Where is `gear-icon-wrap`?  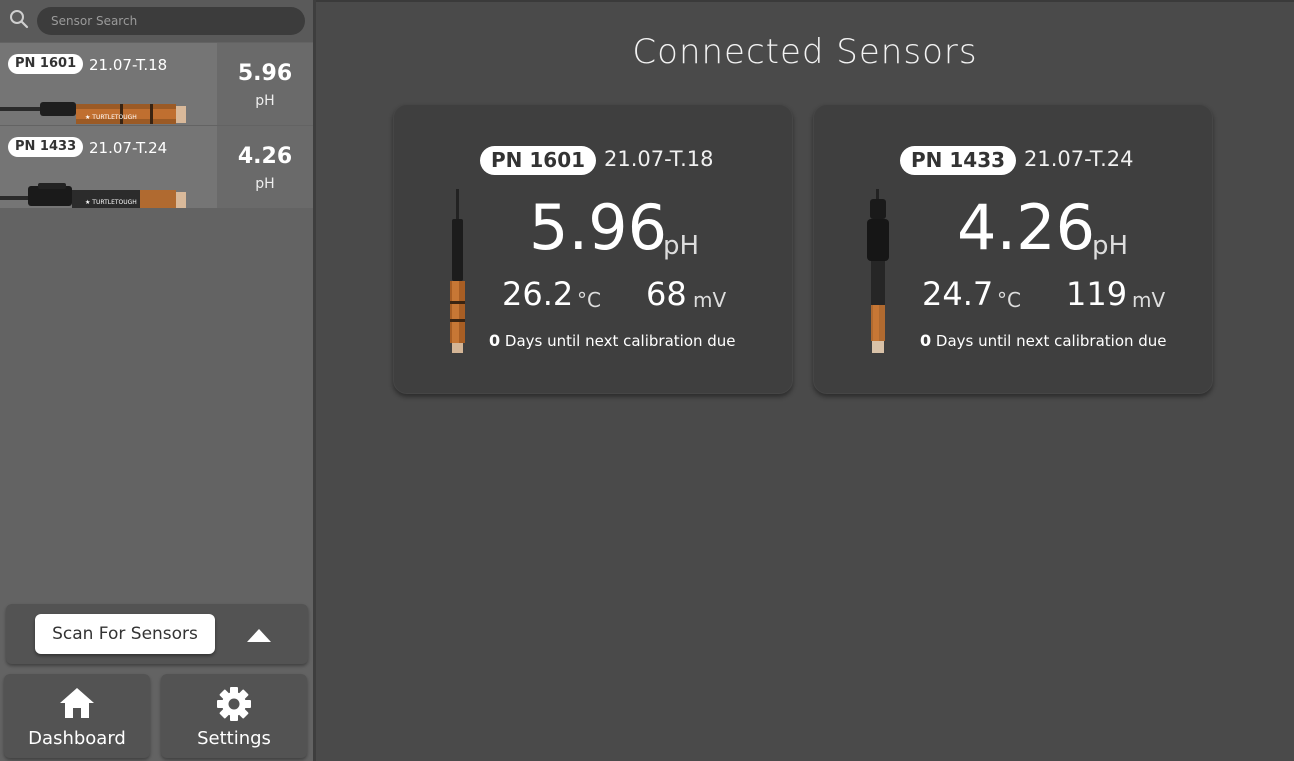
gear-icon-wrap is located at coordinates (234, 706).